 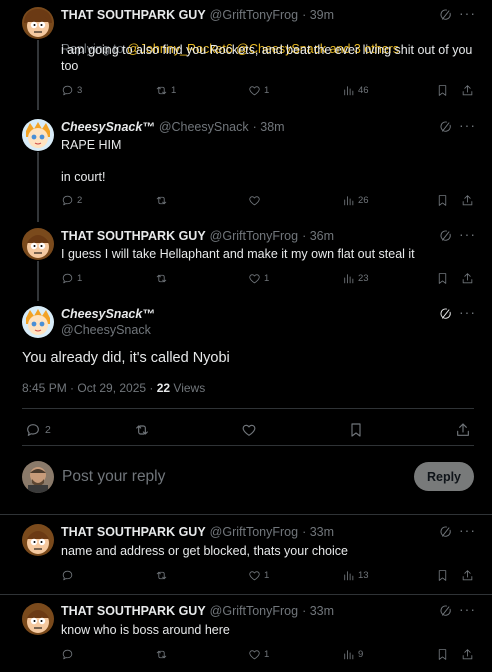 I want to click on views-button: 23, so click(x=355, y=278).